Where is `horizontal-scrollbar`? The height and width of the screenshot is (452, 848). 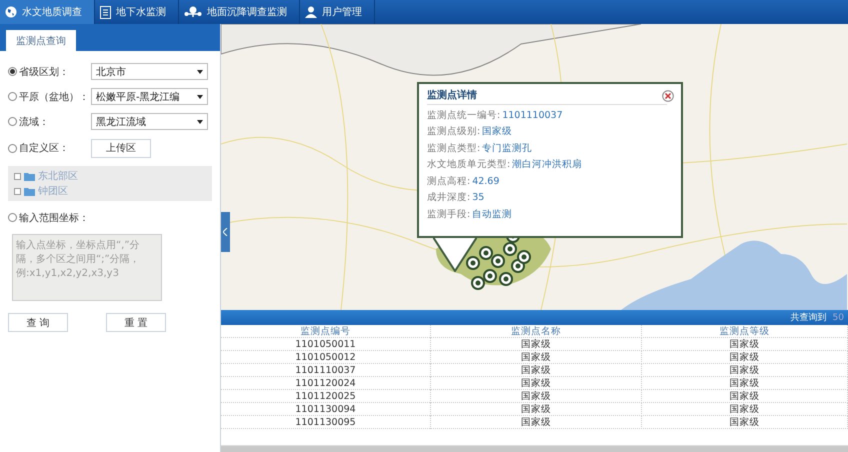 horizontal-scrollbar is located at coordinates (534, 448).